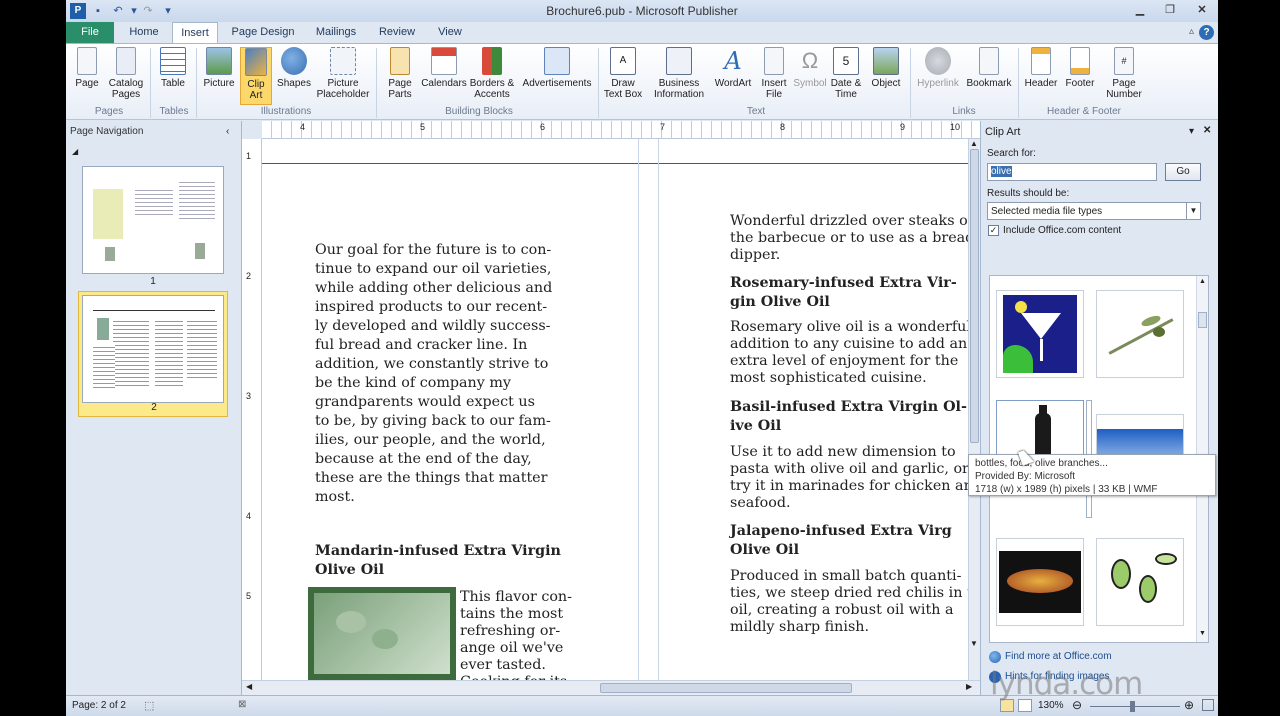 Image resolution: width=1280 pixels, height=716 pixels. Describe the element at coordinates (989, 68) in the screenshot. I see `bookmark-button: Bookmark` at that location.